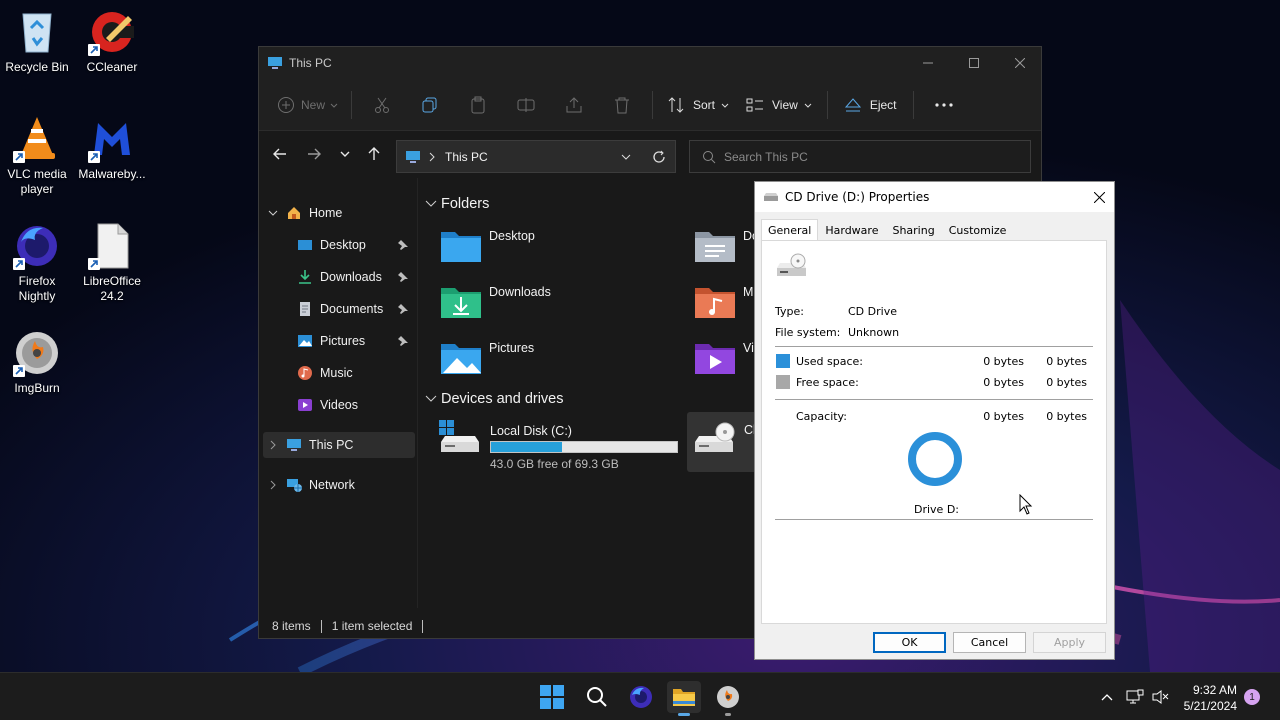 This screenshot has height=720, width=1280. What do you see at coordinates (978, 229) in the screenshot?
I see `tab-customize: Customize` at bounding box center [978, 229].